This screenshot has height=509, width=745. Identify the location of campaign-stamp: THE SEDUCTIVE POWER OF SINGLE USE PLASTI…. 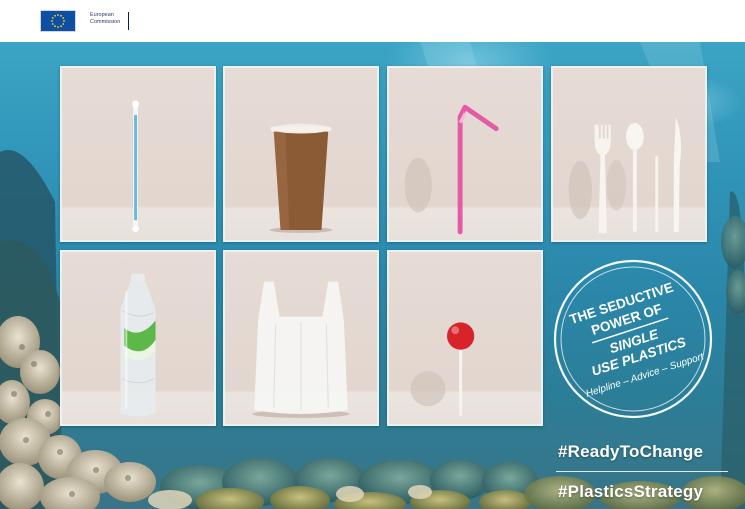
(633, 339).